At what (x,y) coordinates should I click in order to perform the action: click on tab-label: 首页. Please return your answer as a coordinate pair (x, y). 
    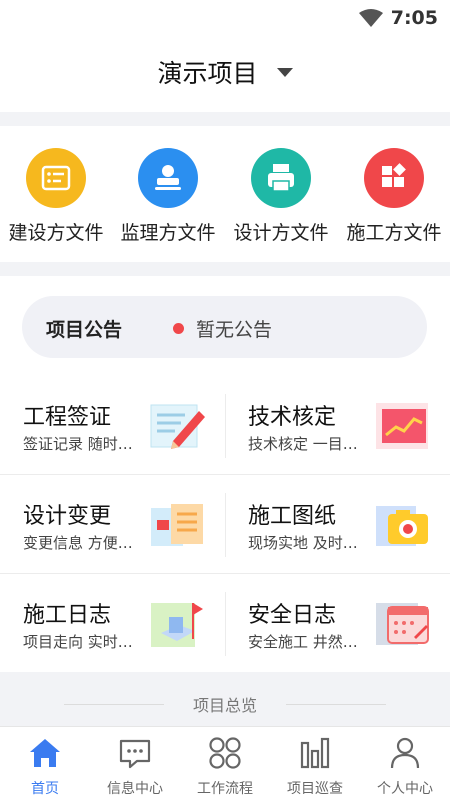
    Looking at the image, I should click on (45, 789).